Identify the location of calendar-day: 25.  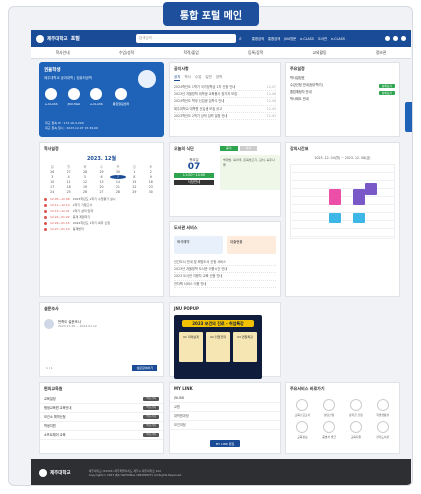
(68, 192).